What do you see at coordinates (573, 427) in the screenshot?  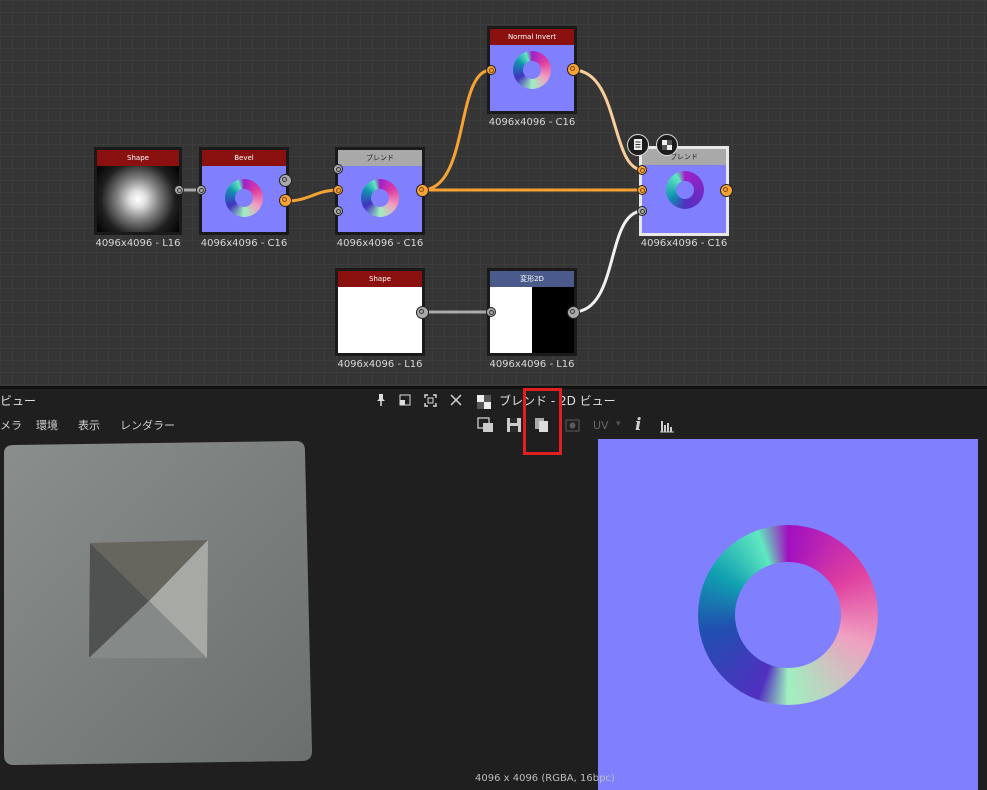 I see `view-icon` at bounding box center [573, 427].